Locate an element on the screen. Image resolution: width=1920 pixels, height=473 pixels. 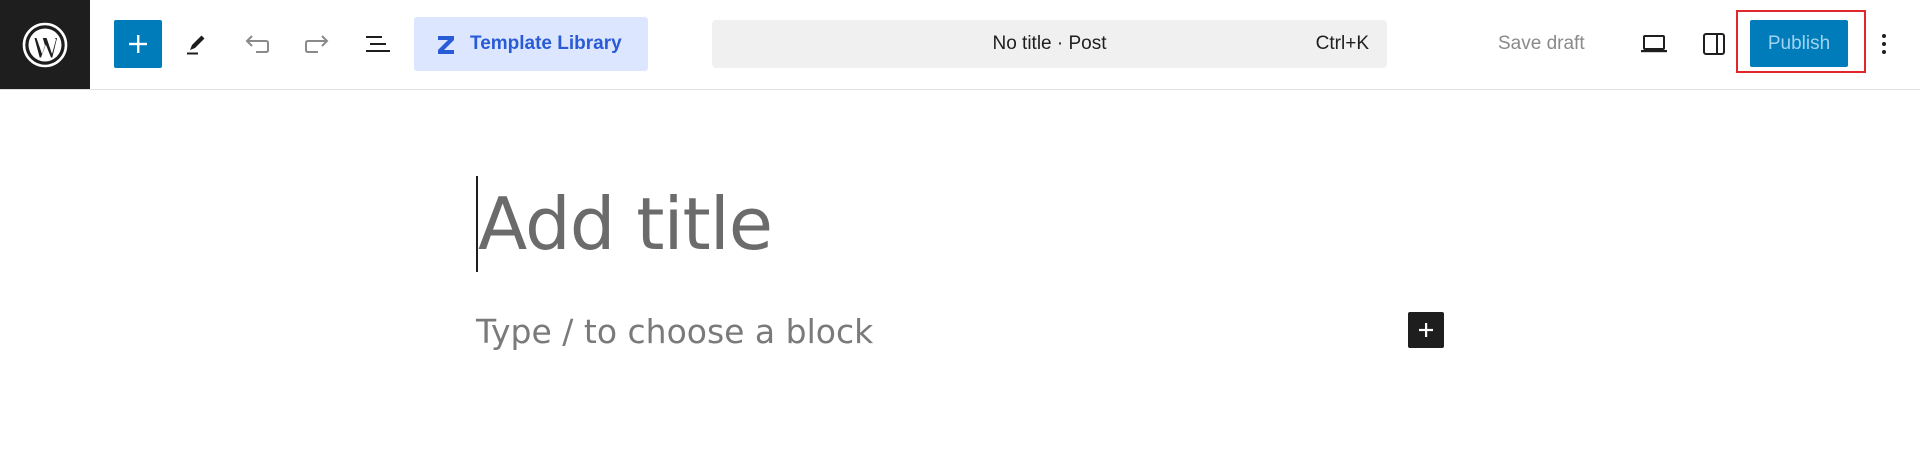
command-shortcut: Ctrl+K is located at coordinates (1342, 43).